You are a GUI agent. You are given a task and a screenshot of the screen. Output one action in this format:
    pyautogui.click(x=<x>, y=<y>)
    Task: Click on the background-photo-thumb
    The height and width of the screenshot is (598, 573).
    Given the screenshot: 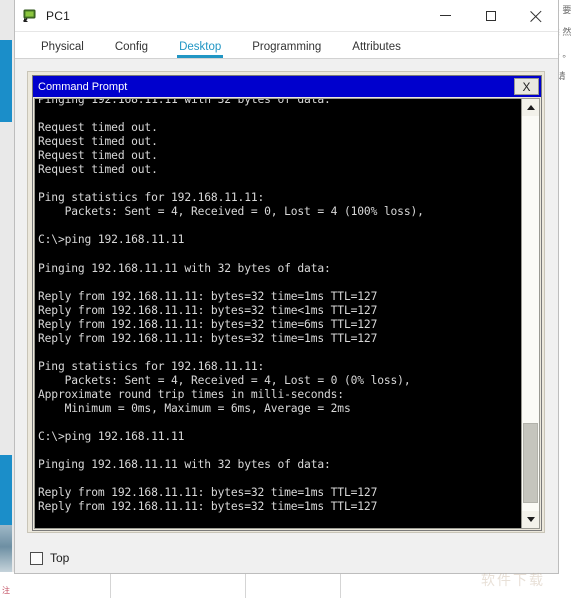 What is the action you would take?
    pyautogui.click(x=6, y=549)
    